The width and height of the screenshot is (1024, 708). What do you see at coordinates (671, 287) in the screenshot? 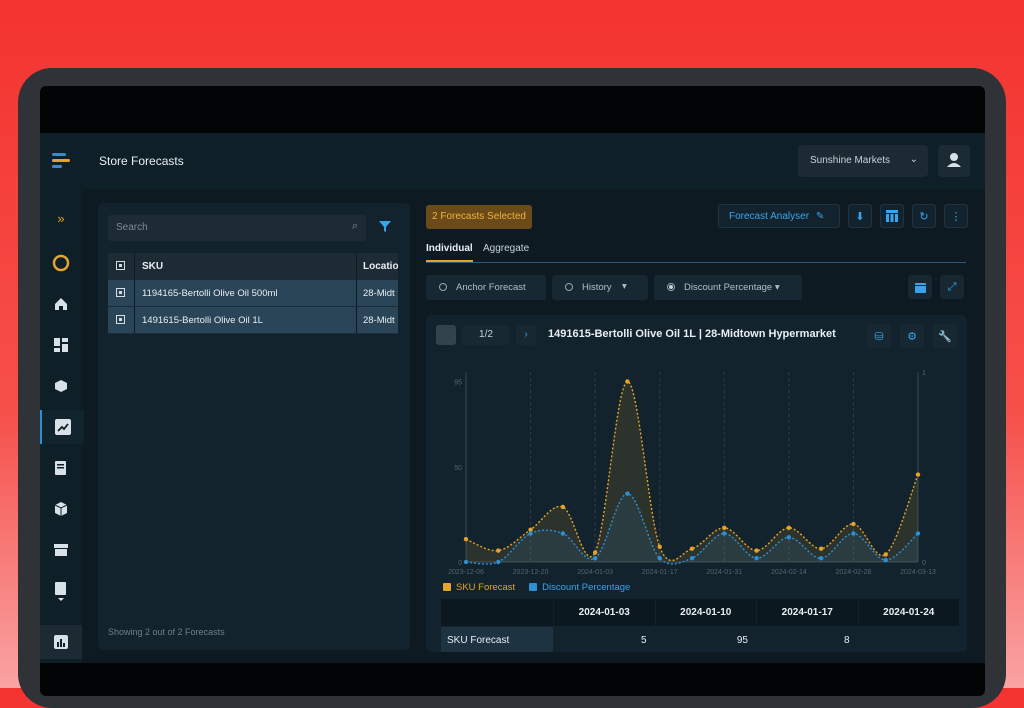
I see `radio-selected-icon` at bounding box center [671, 287].